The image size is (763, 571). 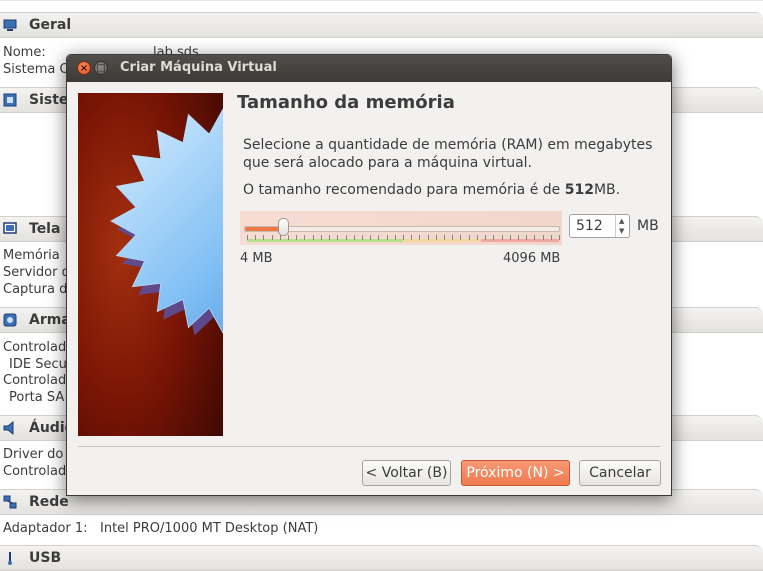 What do you see at coordinates (283, 227) in the screenshot?
I see `slider-handle` at bounding box center [283, 227].